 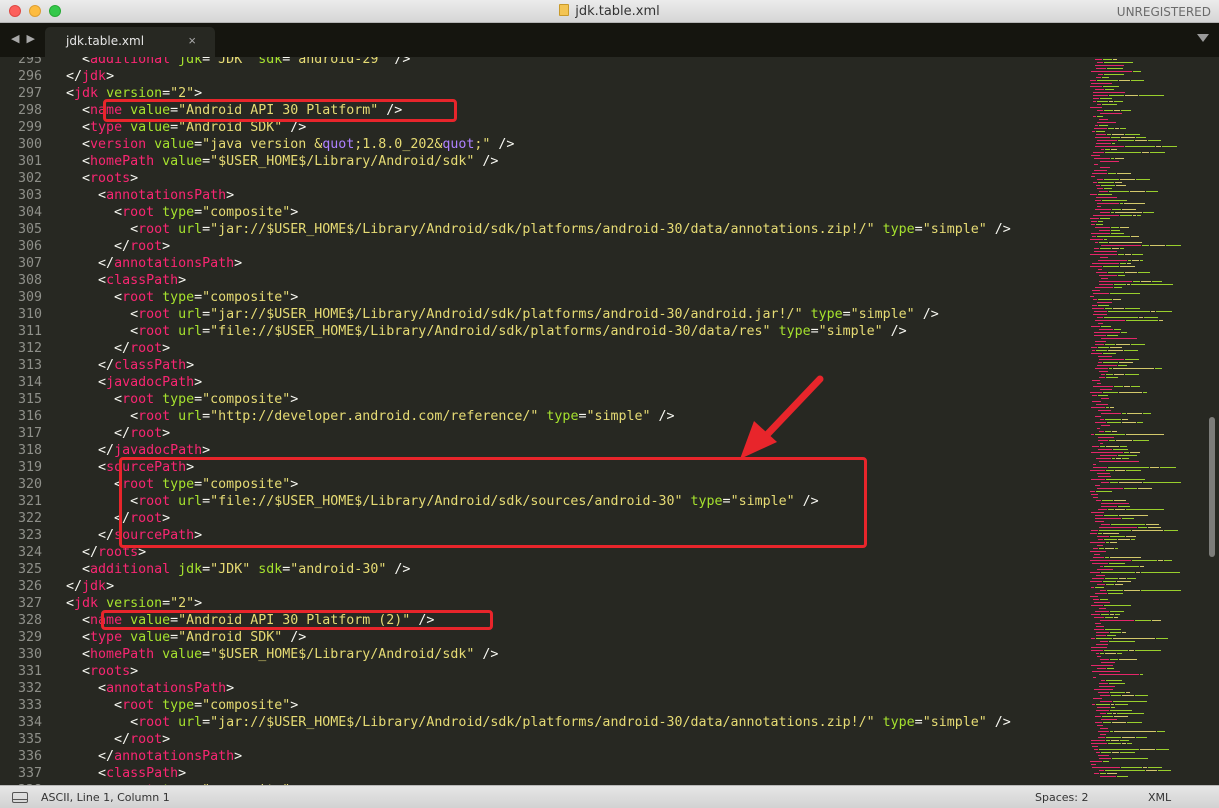 What do you see at coordinates (609, 796) in the screenshot?
I see `status-bar: ASCII, Line 1, Column 1 Spaces: 2 XML` at bounding box center [609, 796].